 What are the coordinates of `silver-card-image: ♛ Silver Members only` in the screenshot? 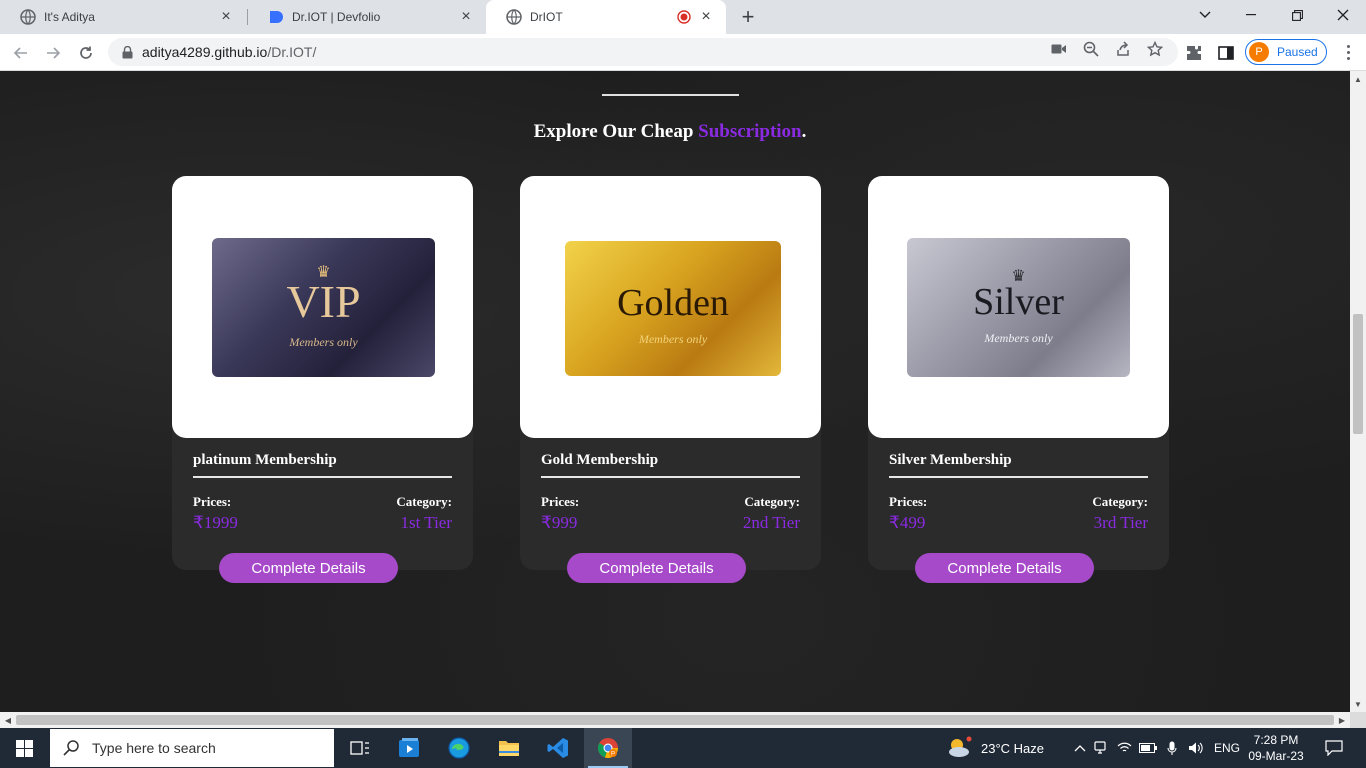 It's located at (1018, 307).